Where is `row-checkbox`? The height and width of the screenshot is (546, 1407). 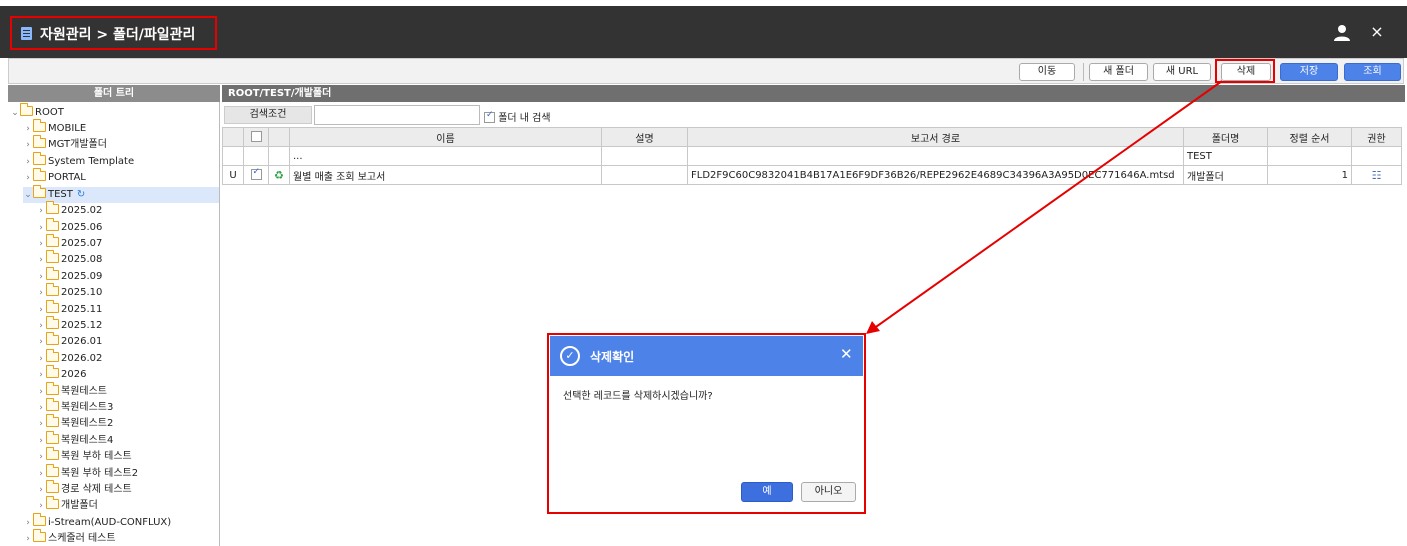 row-checkbox is located at coordinates (256, 173).